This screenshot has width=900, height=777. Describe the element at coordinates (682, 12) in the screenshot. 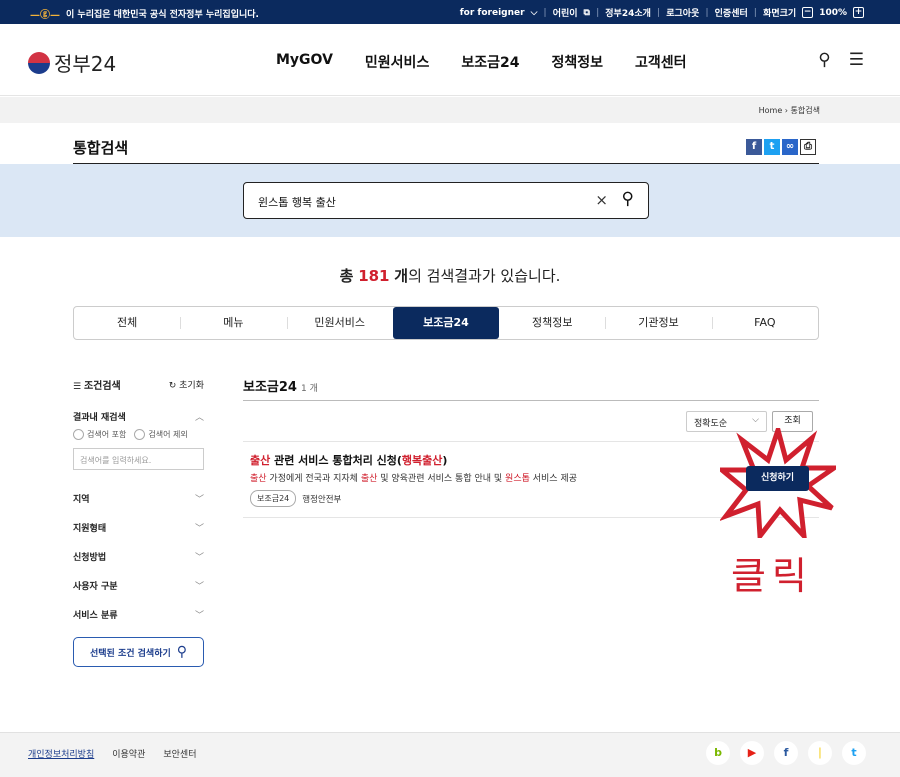

I see `link-logout: 로그아웃` at that location.